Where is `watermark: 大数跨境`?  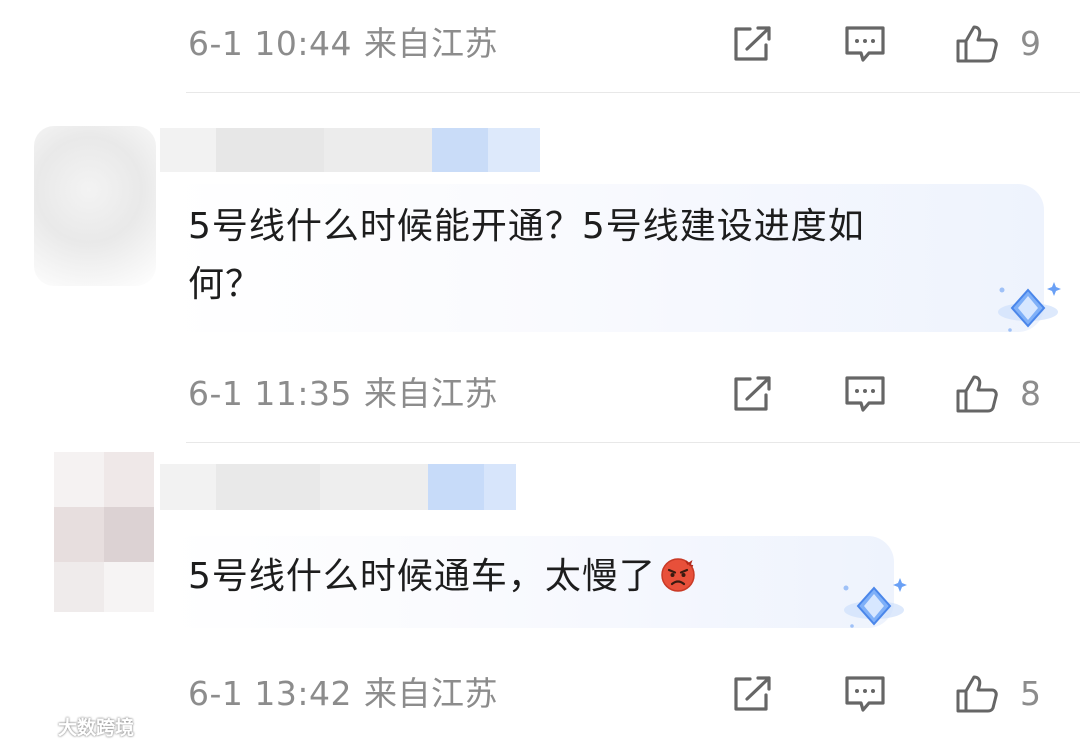
watermark: 大数跨境 is located at coordinates (71, 726).